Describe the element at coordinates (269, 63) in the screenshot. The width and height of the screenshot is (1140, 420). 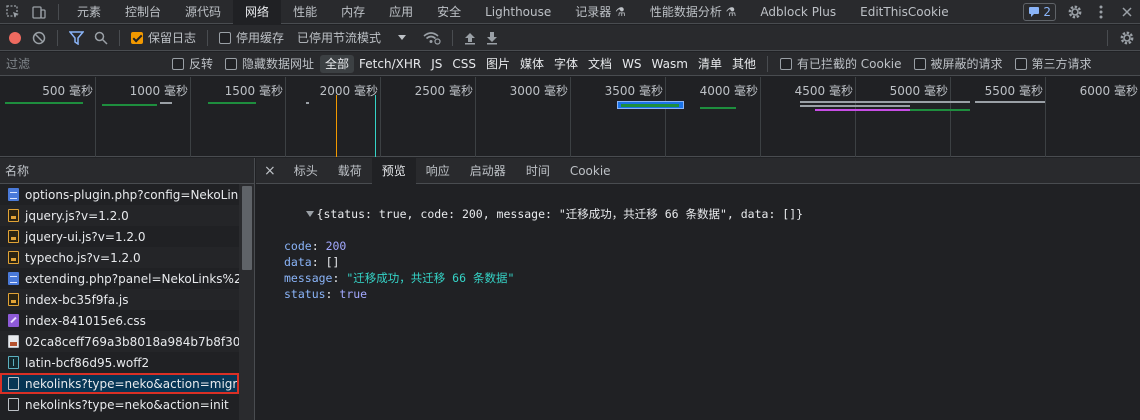
I see `hide-data-urls-checkbox: 隐藏数据网址` at that location.